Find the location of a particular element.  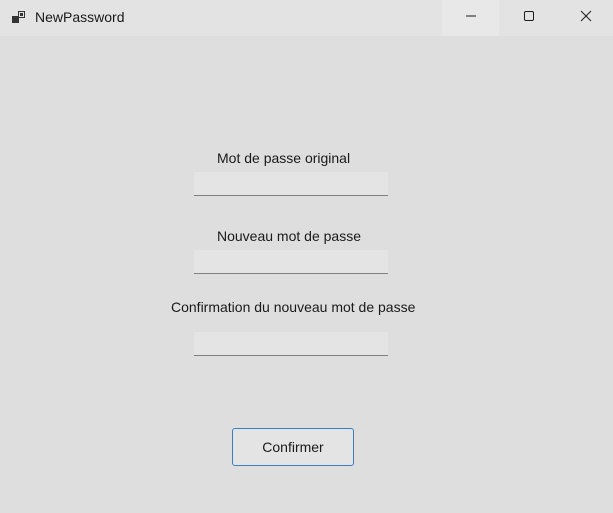

original-password-label: Mot de passe original is located at coordinates (284, 158).